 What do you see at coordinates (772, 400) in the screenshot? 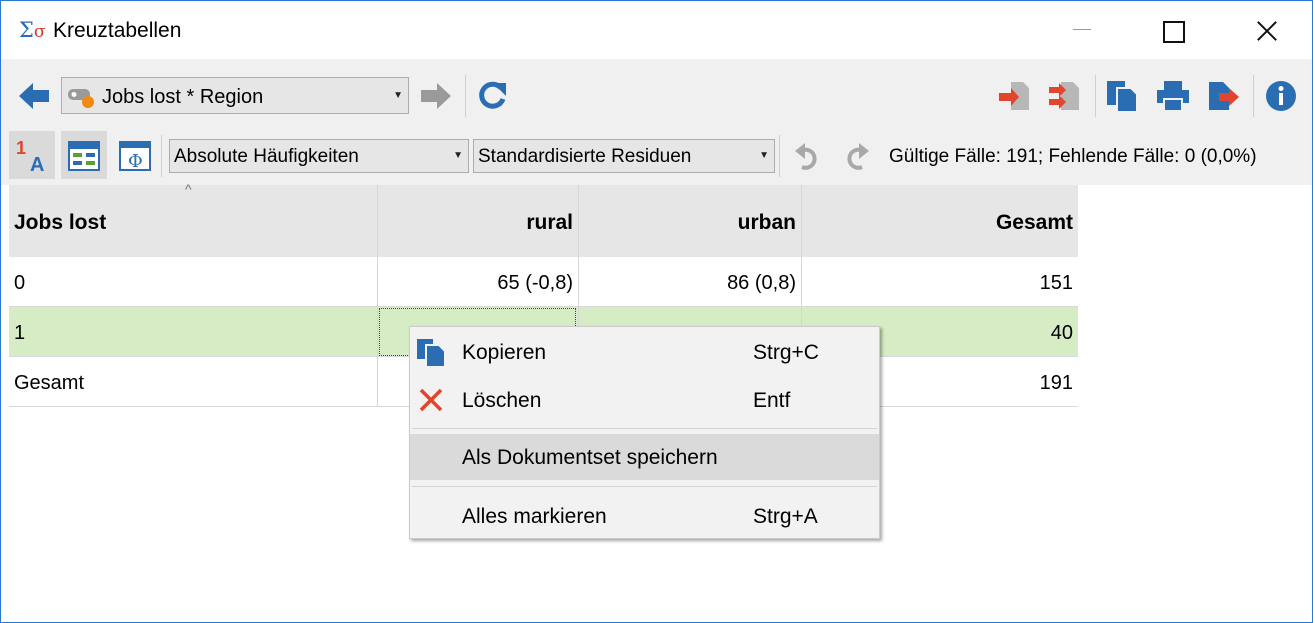
I see `menu-item-shortcut: Entf` at bounding box center [772, 400].